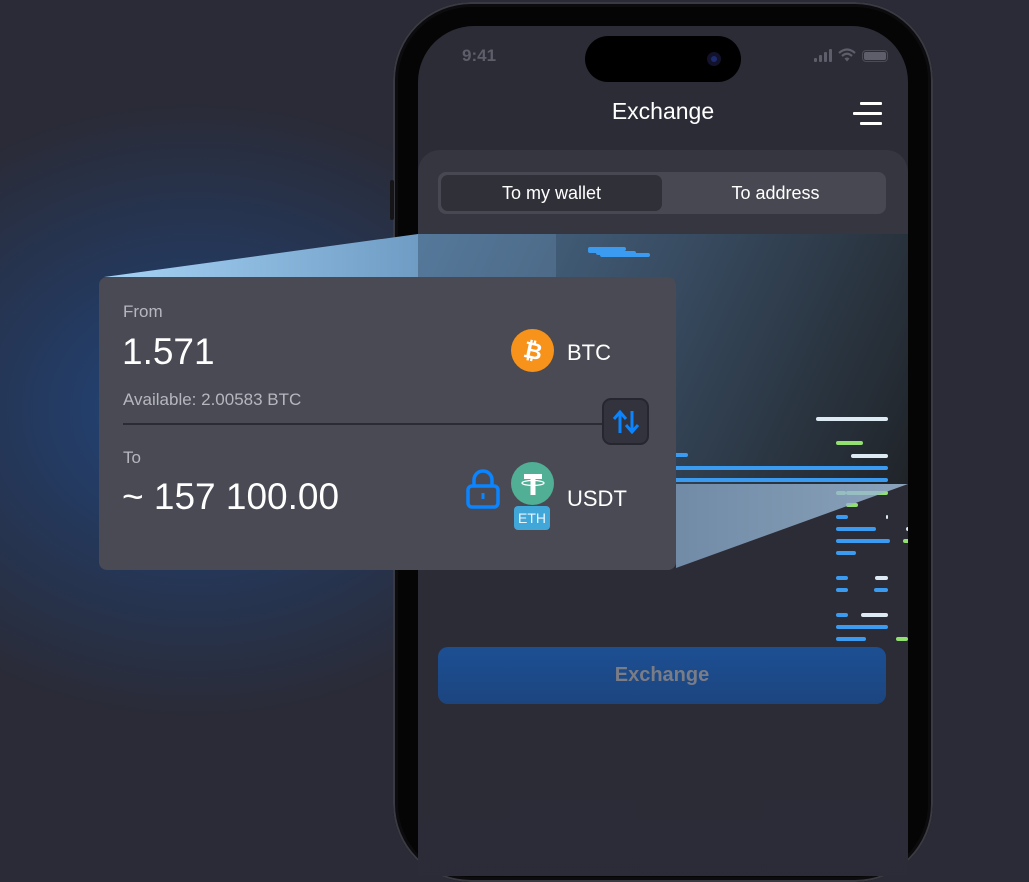  I want to click on status-icons, so click(851, 55).